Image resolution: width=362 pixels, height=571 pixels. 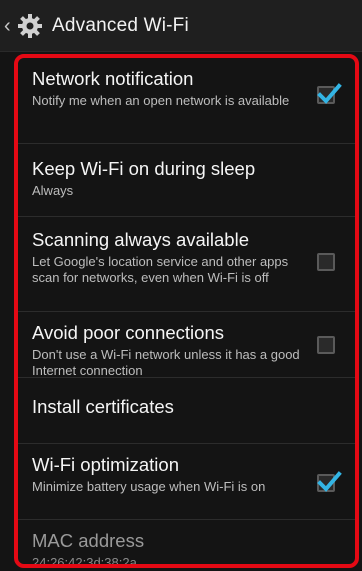 I want to click on pref-title: Keep Wi-Fi on during sleep, so click(x=144, y=168).